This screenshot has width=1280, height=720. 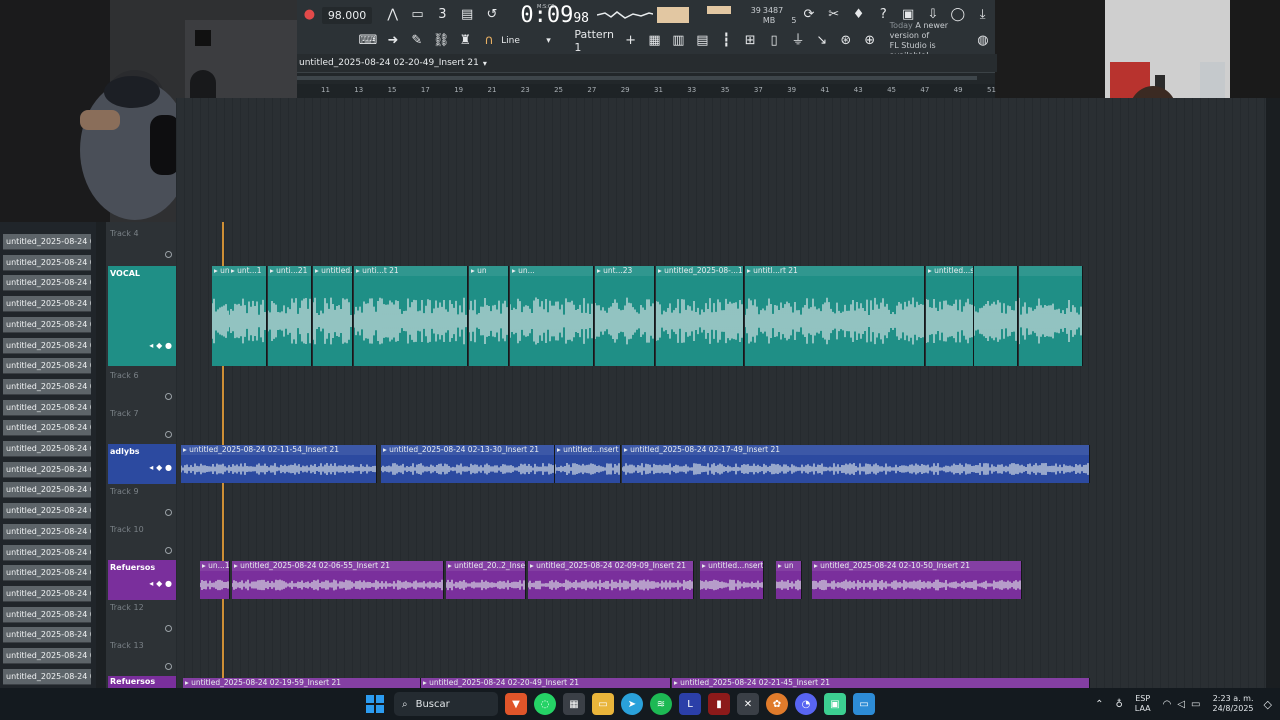 What do you see at coordinates (446, 704) in the screenshot?
I see `taskbar-search: ⌕ Buscar` at bounding box center [446, 704].